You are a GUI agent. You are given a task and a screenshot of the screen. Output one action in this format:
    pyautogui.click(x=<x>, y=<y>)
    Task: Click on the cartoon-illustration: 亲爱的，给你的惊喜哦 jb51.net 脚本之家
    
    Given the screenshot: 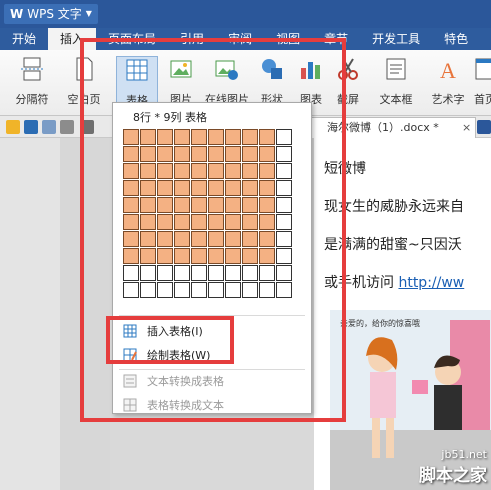 What is the action you would take?
    pyautogui.click(x=410, y=400)
    